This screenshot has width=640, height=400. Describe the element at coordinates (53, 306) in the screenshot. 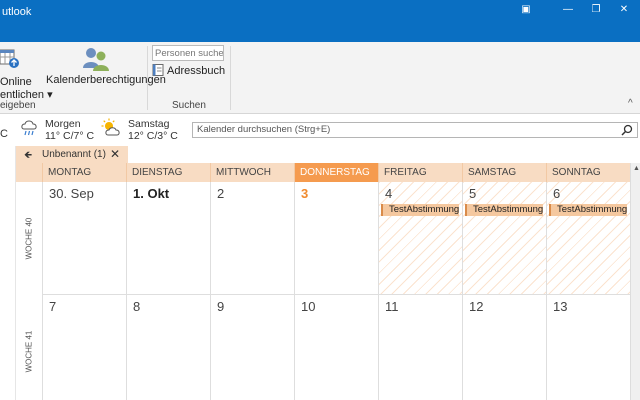

I see `day-number: 7` at that location.